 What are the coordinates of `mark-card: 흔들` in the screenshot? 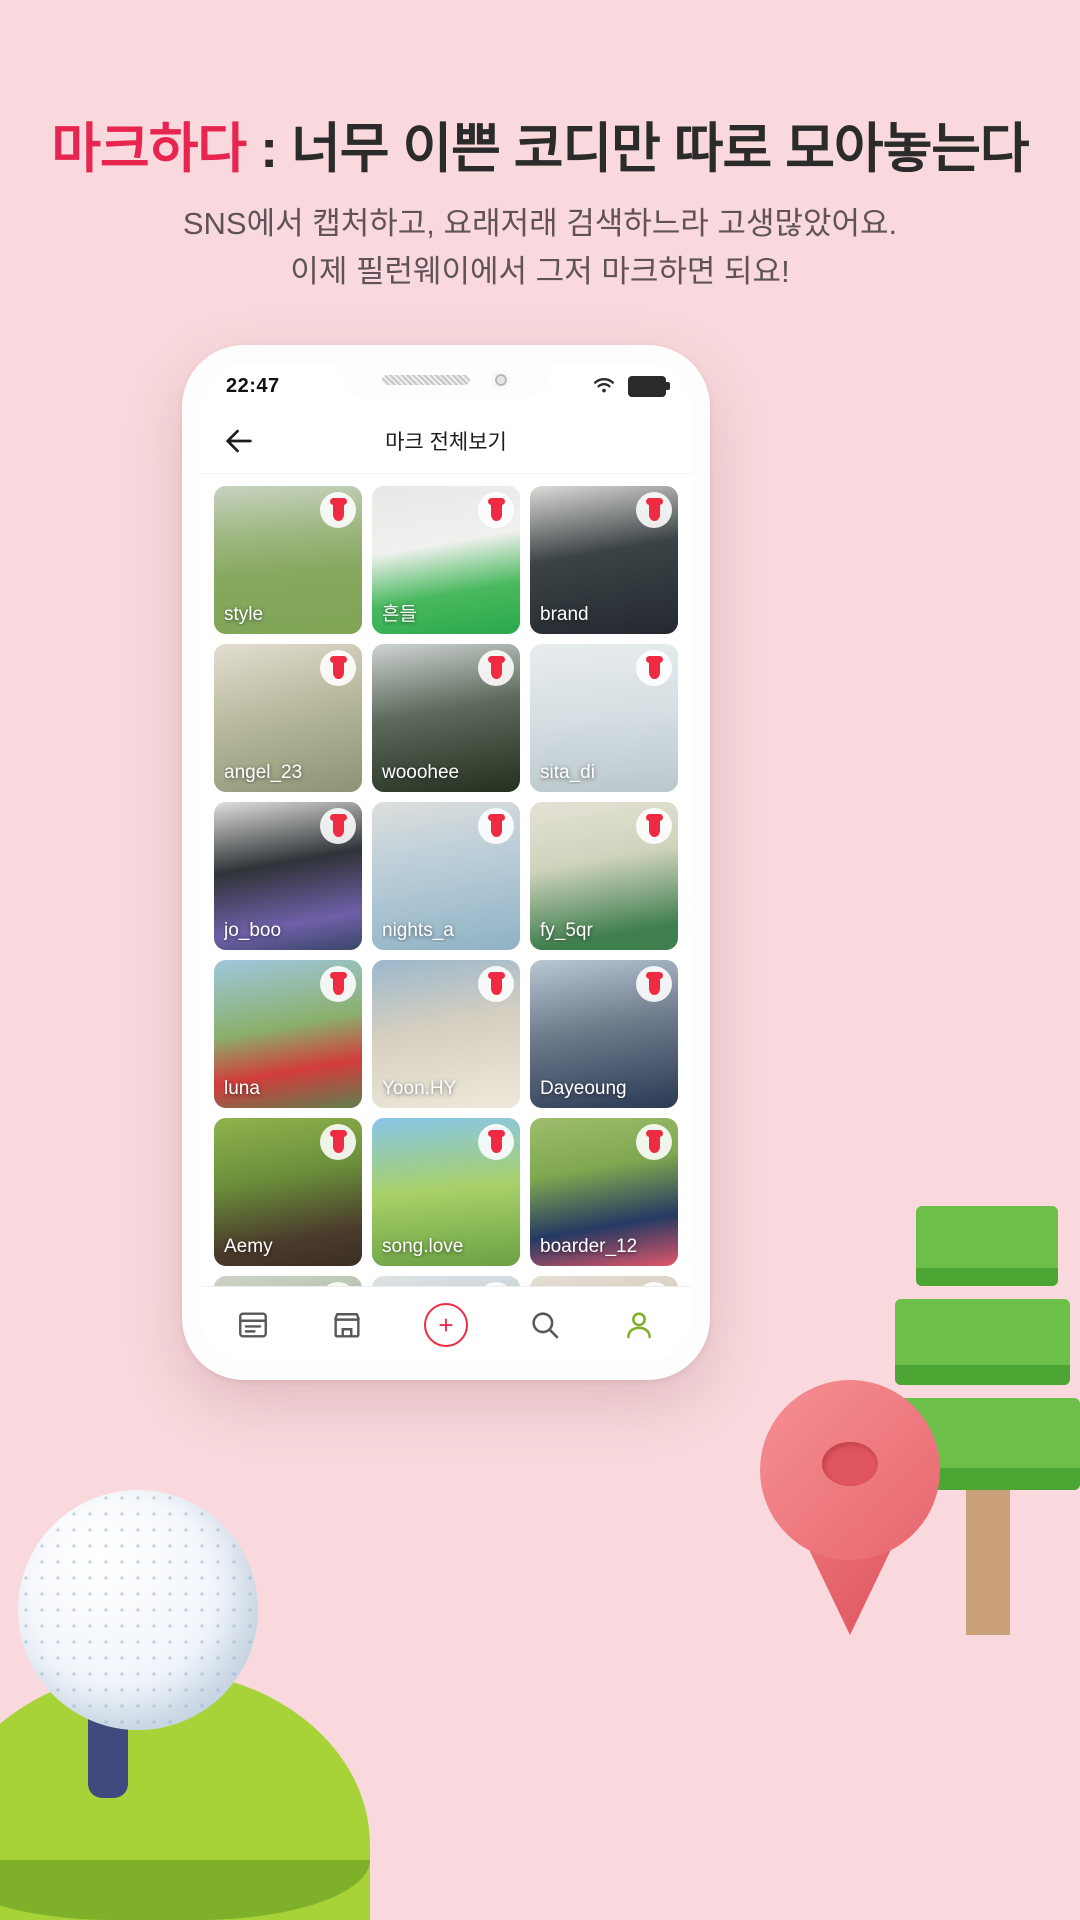 It's located at (446, 560).